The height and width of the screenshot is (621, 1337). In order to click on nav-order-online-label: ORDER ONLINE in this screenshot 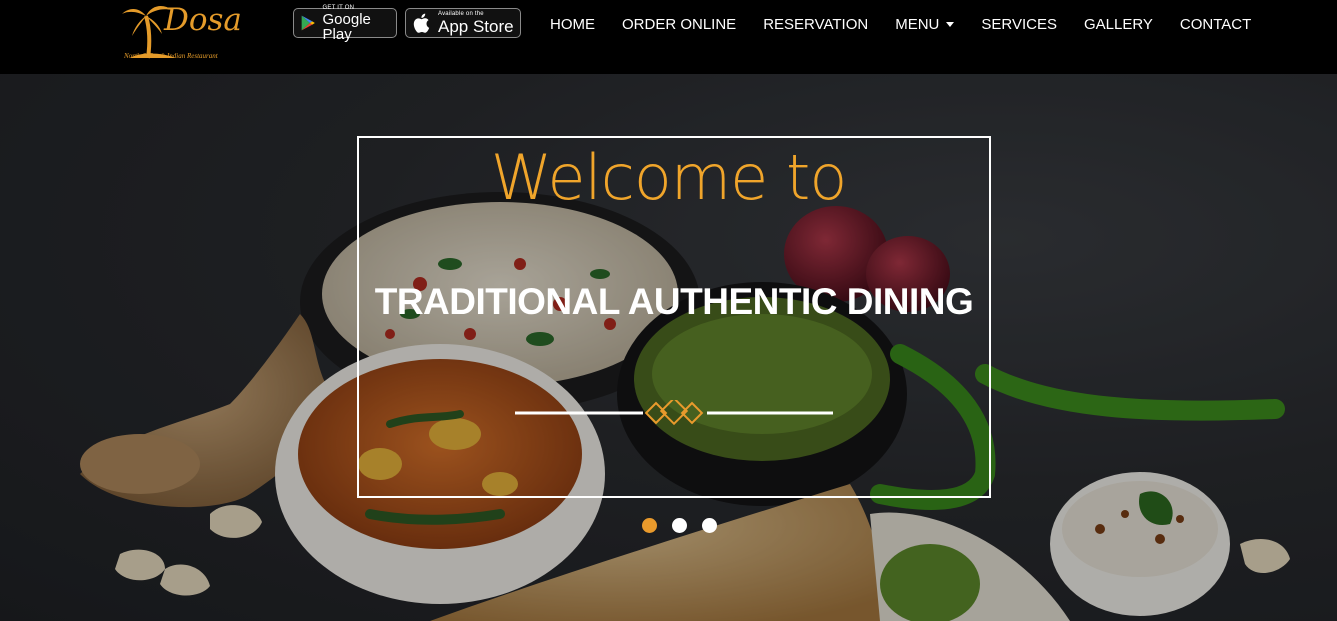, I will do `click(679, 24)`.